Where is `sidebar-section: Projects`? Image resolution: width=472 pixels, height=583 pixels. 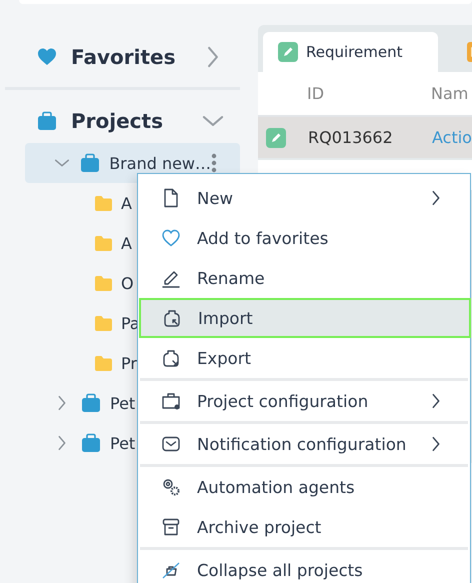
sidebar-section: Projects is located at coordinates (122, 121).